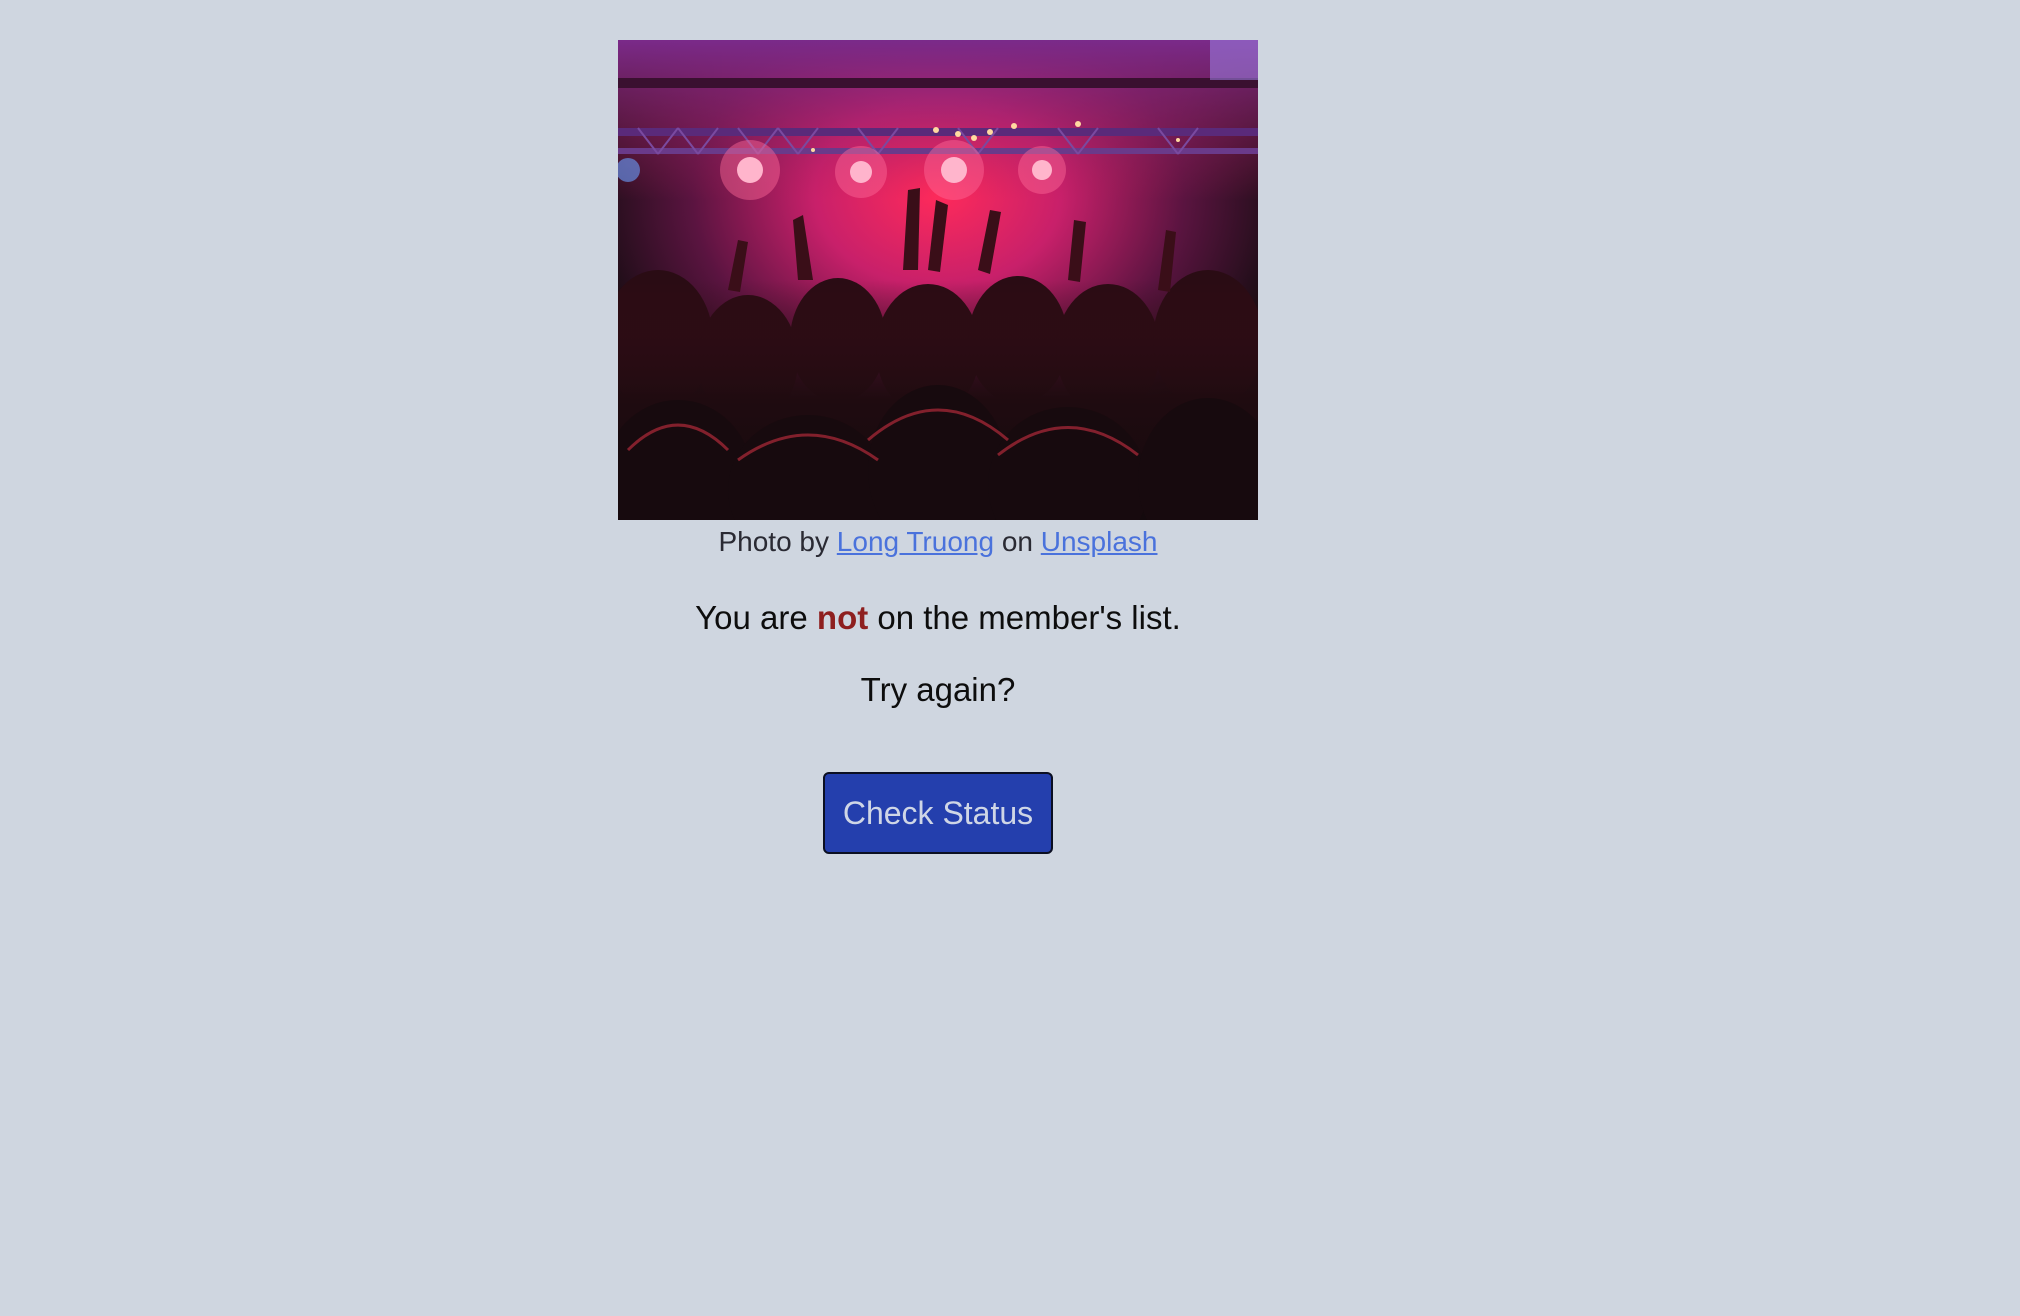  I want to click on author-link: Long Truong, so click(915, 541).